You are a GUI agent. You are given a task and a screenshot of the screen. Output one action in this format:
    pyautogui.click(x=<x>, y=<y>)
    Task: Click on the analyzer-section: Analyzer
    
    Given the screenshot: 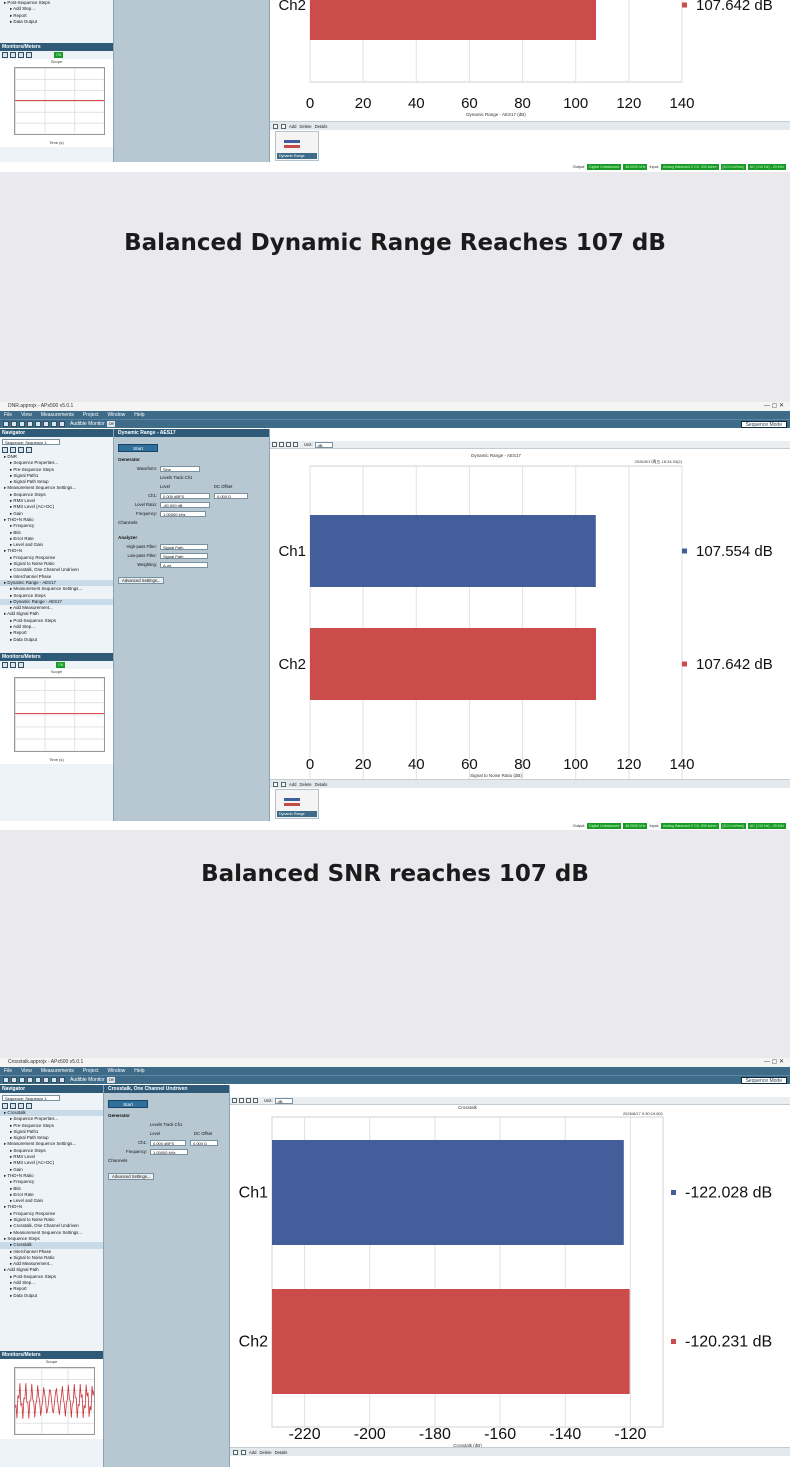 What is the action you would take?
    pyautogui.click(x=191, y=537)
    